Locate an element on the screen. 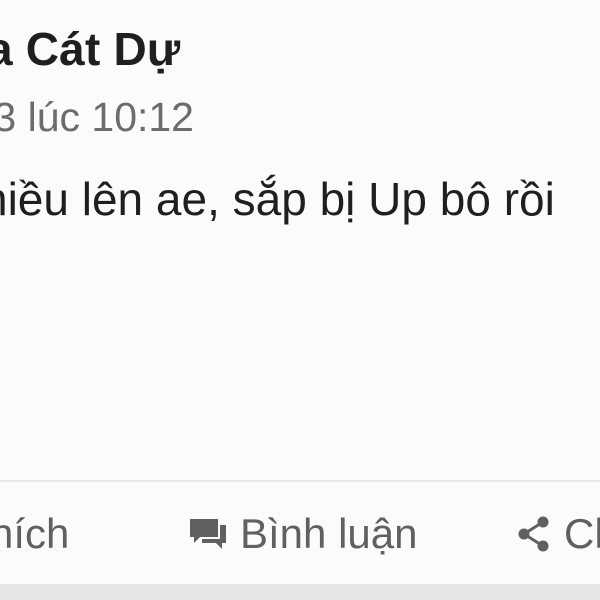 This screenshot has height=600, width=600. comment-label: Bình luận is located at coordinates (329, 533).